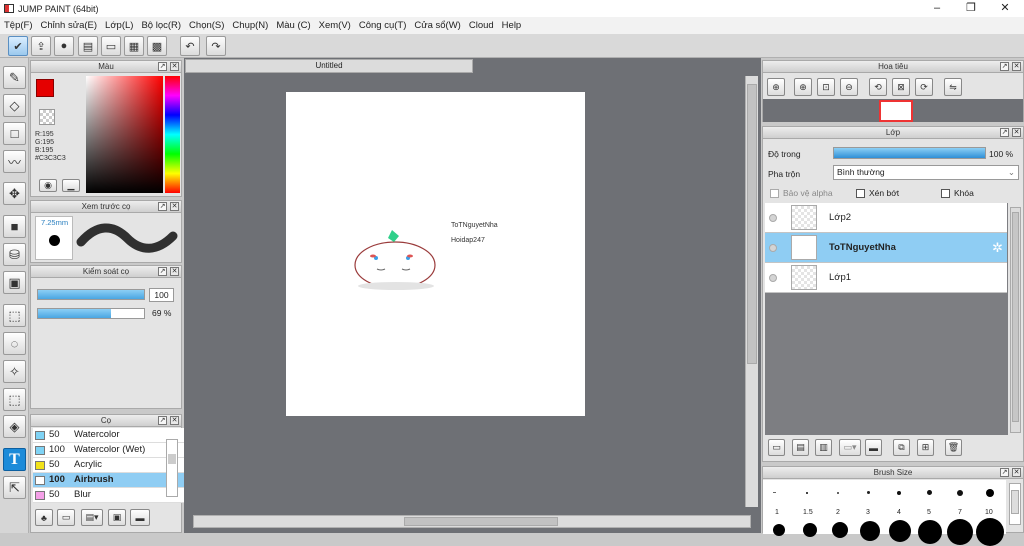 This screenshot has height=546, width=1024. Describe the element at coordinates (481, 25) in the screenshot. I see `menu-cloud: Cloud` at that location.